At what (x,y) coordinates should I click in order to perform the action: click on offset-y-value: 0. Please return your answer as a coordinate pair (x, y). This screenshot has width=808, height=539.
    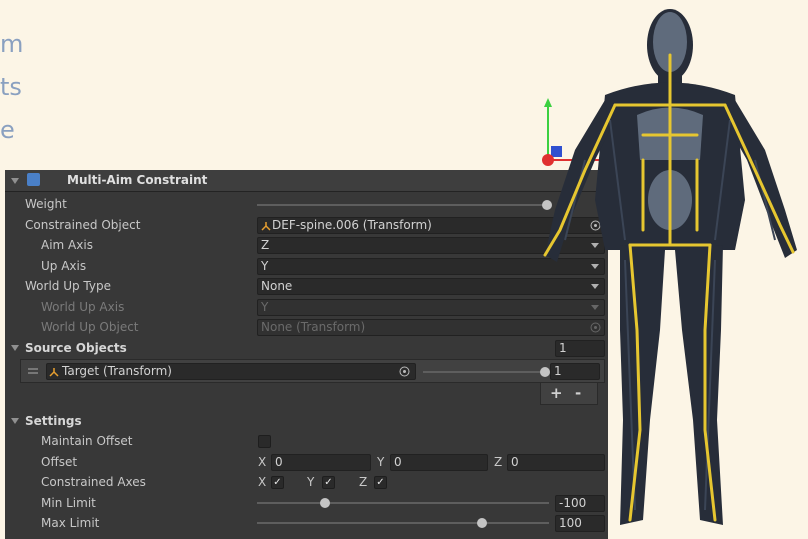
    Looking at the image, I should click on (398, 462).